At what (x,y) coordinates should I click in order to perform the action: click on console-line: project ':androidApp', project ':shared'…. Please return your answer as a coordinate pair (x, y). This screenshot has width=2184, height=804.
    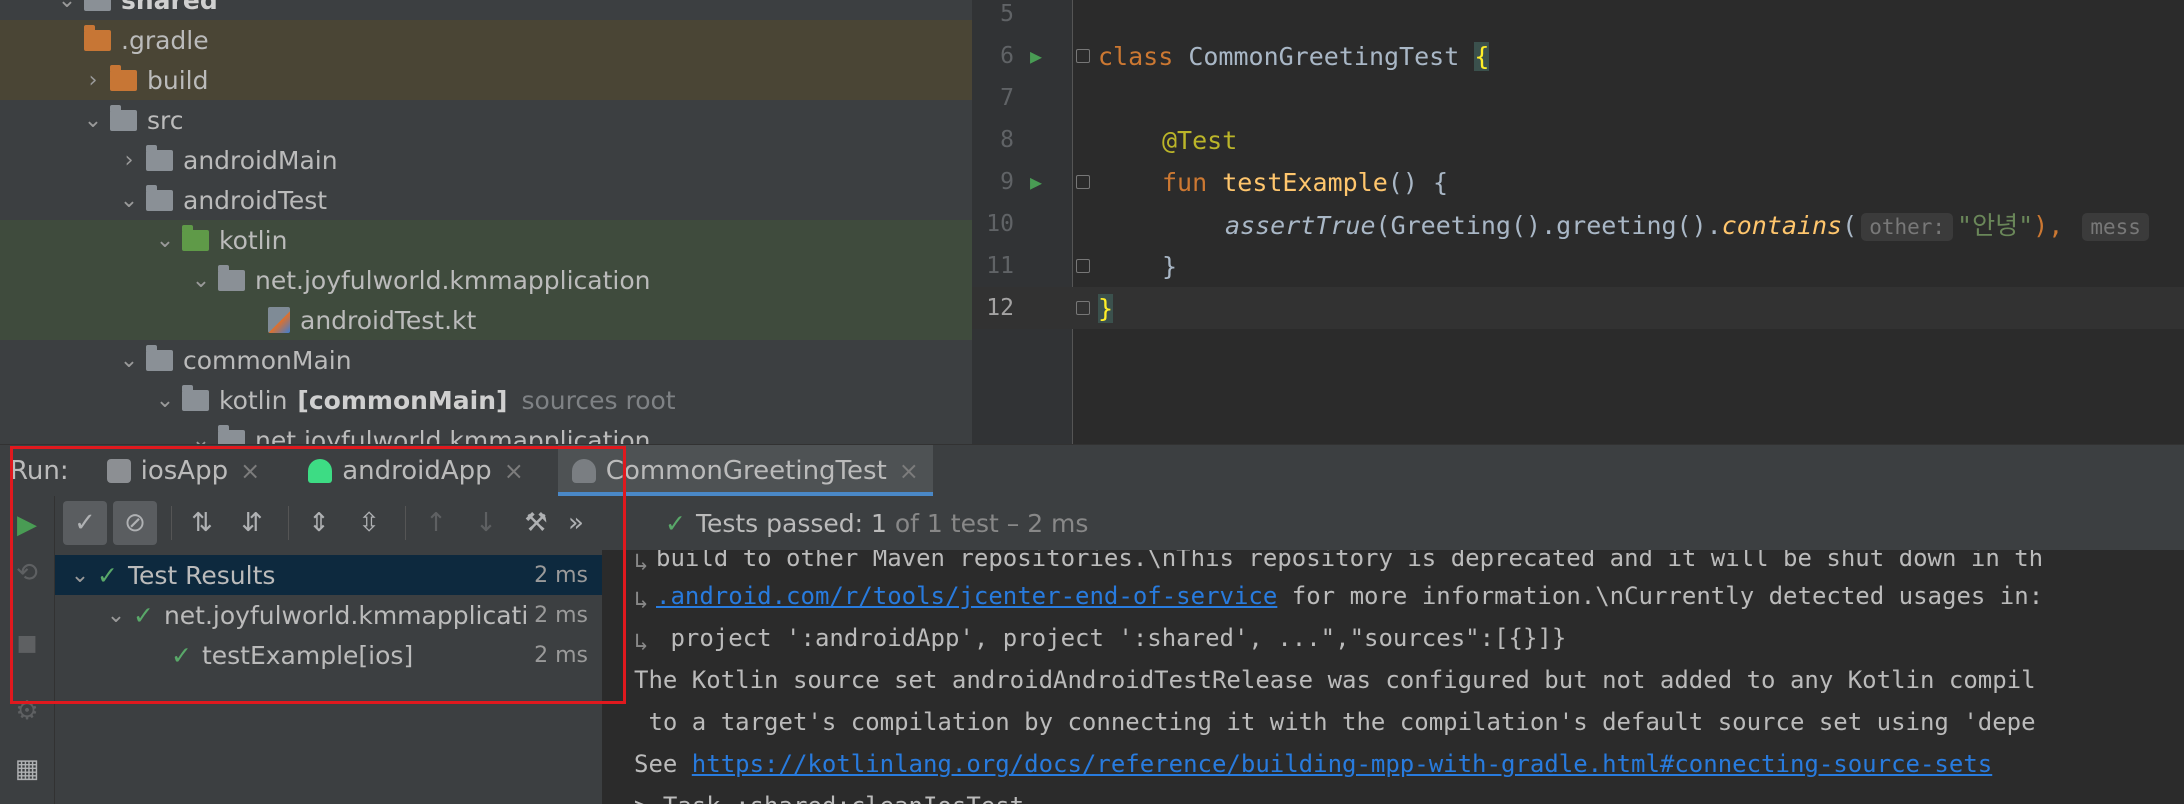
    Looking at the image, I should click on (1111, 638).